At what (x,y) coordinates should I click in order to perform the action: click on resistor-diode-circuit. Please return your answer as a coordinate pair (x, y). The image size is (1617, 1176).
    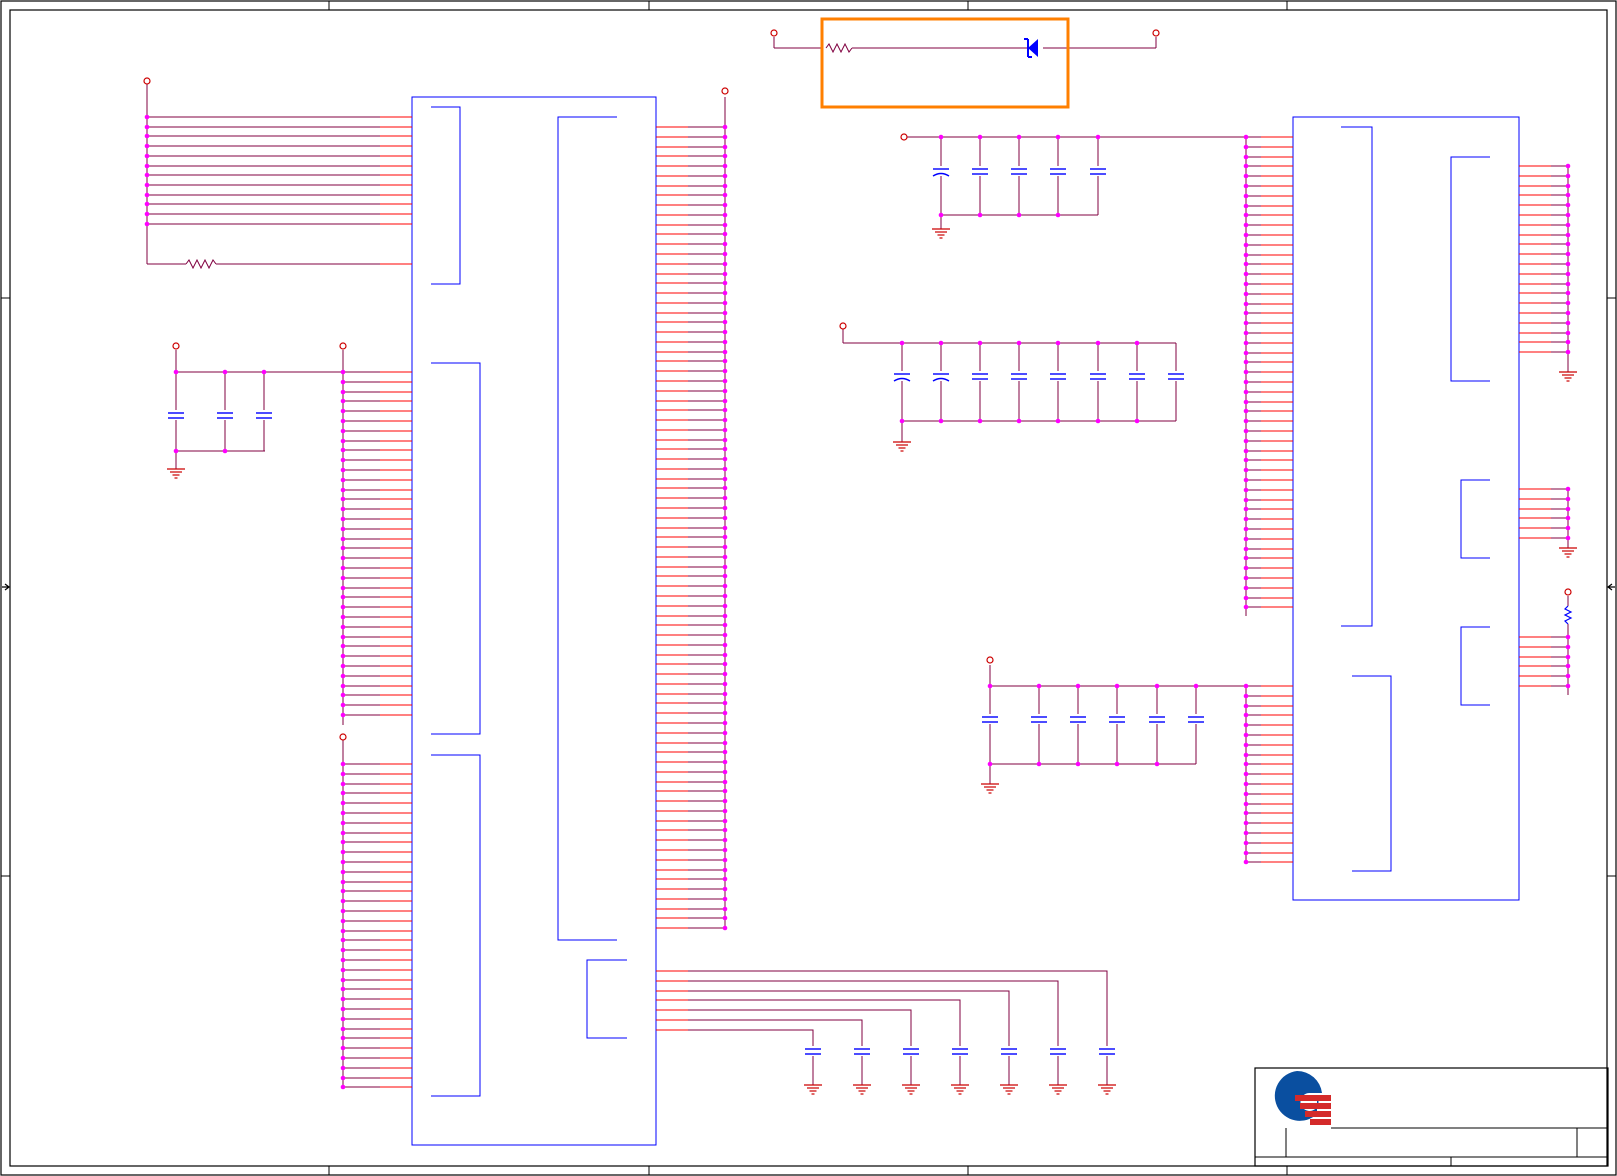
    Looking at the image, I should click on (965, 45).